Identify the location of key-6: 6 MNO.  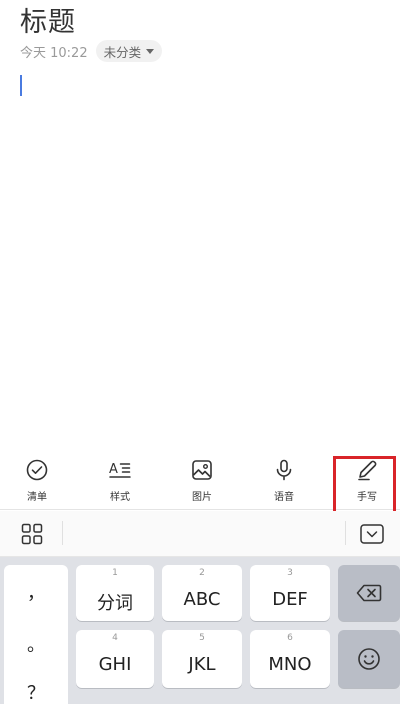
(290, 659).